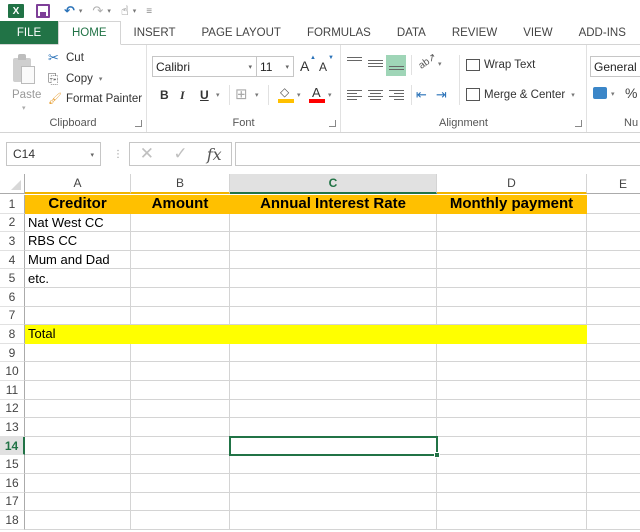 This screenshot has height=532, width=640. I want to click on cell-c6, so click(333, 297).